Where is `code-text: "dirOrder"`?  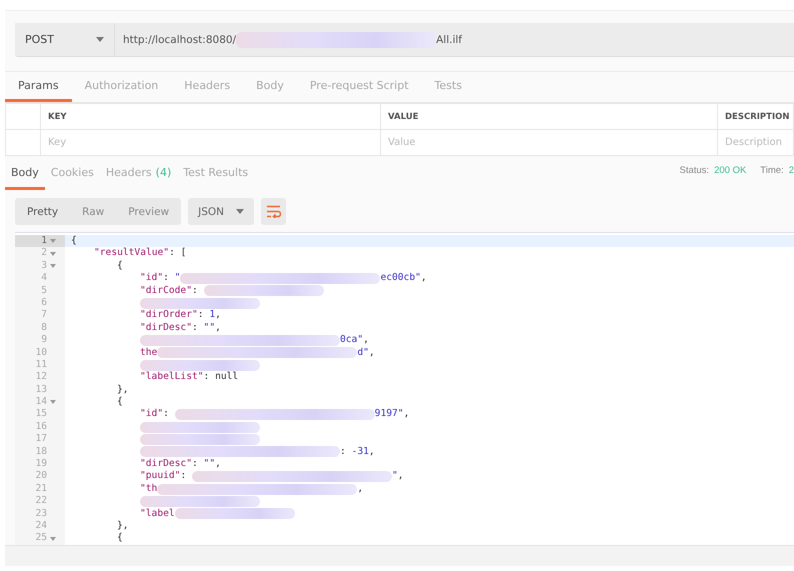
code-text: "dirOrder" is located at coordinates (169, 315).